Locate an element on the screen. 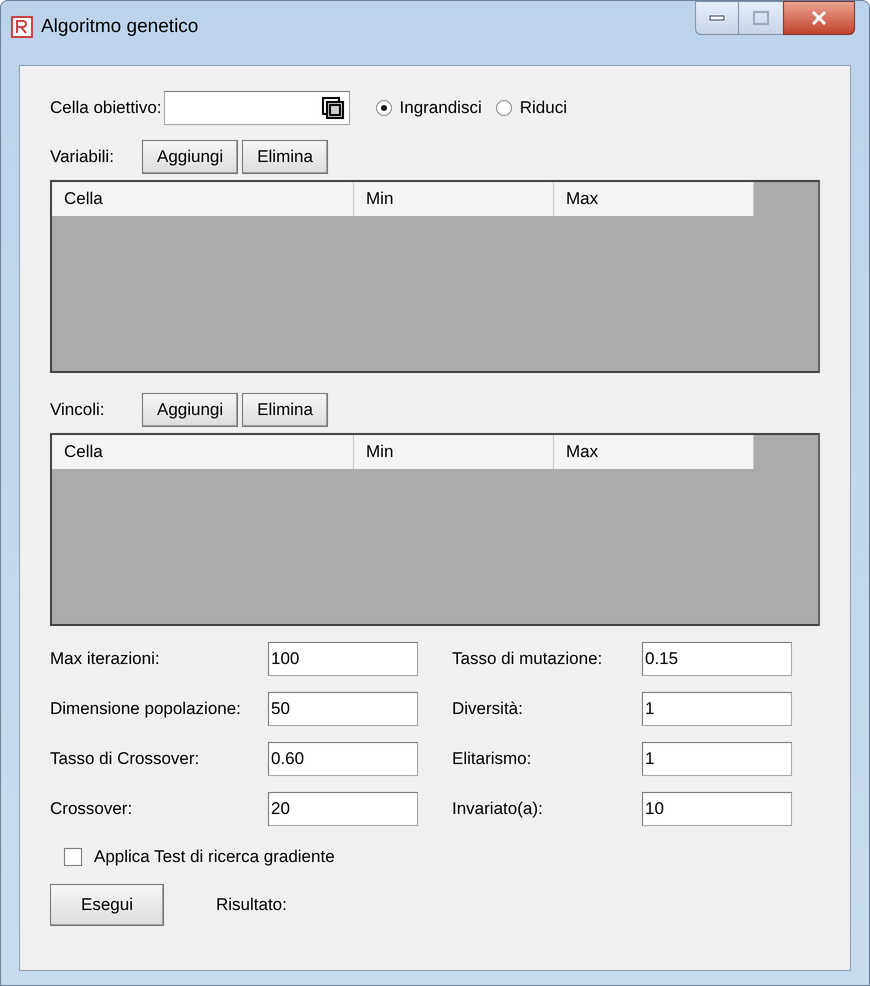  run-button: Esegui is located at coordinates (107, 905).